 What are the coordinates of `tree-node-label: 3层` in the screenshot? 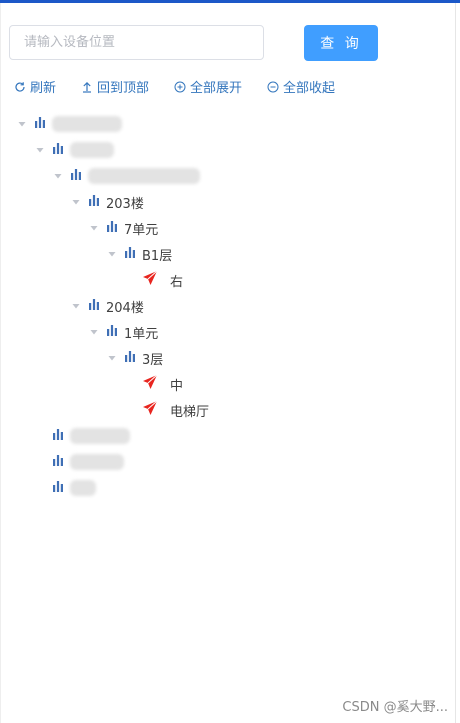 It's located at (153, 360).